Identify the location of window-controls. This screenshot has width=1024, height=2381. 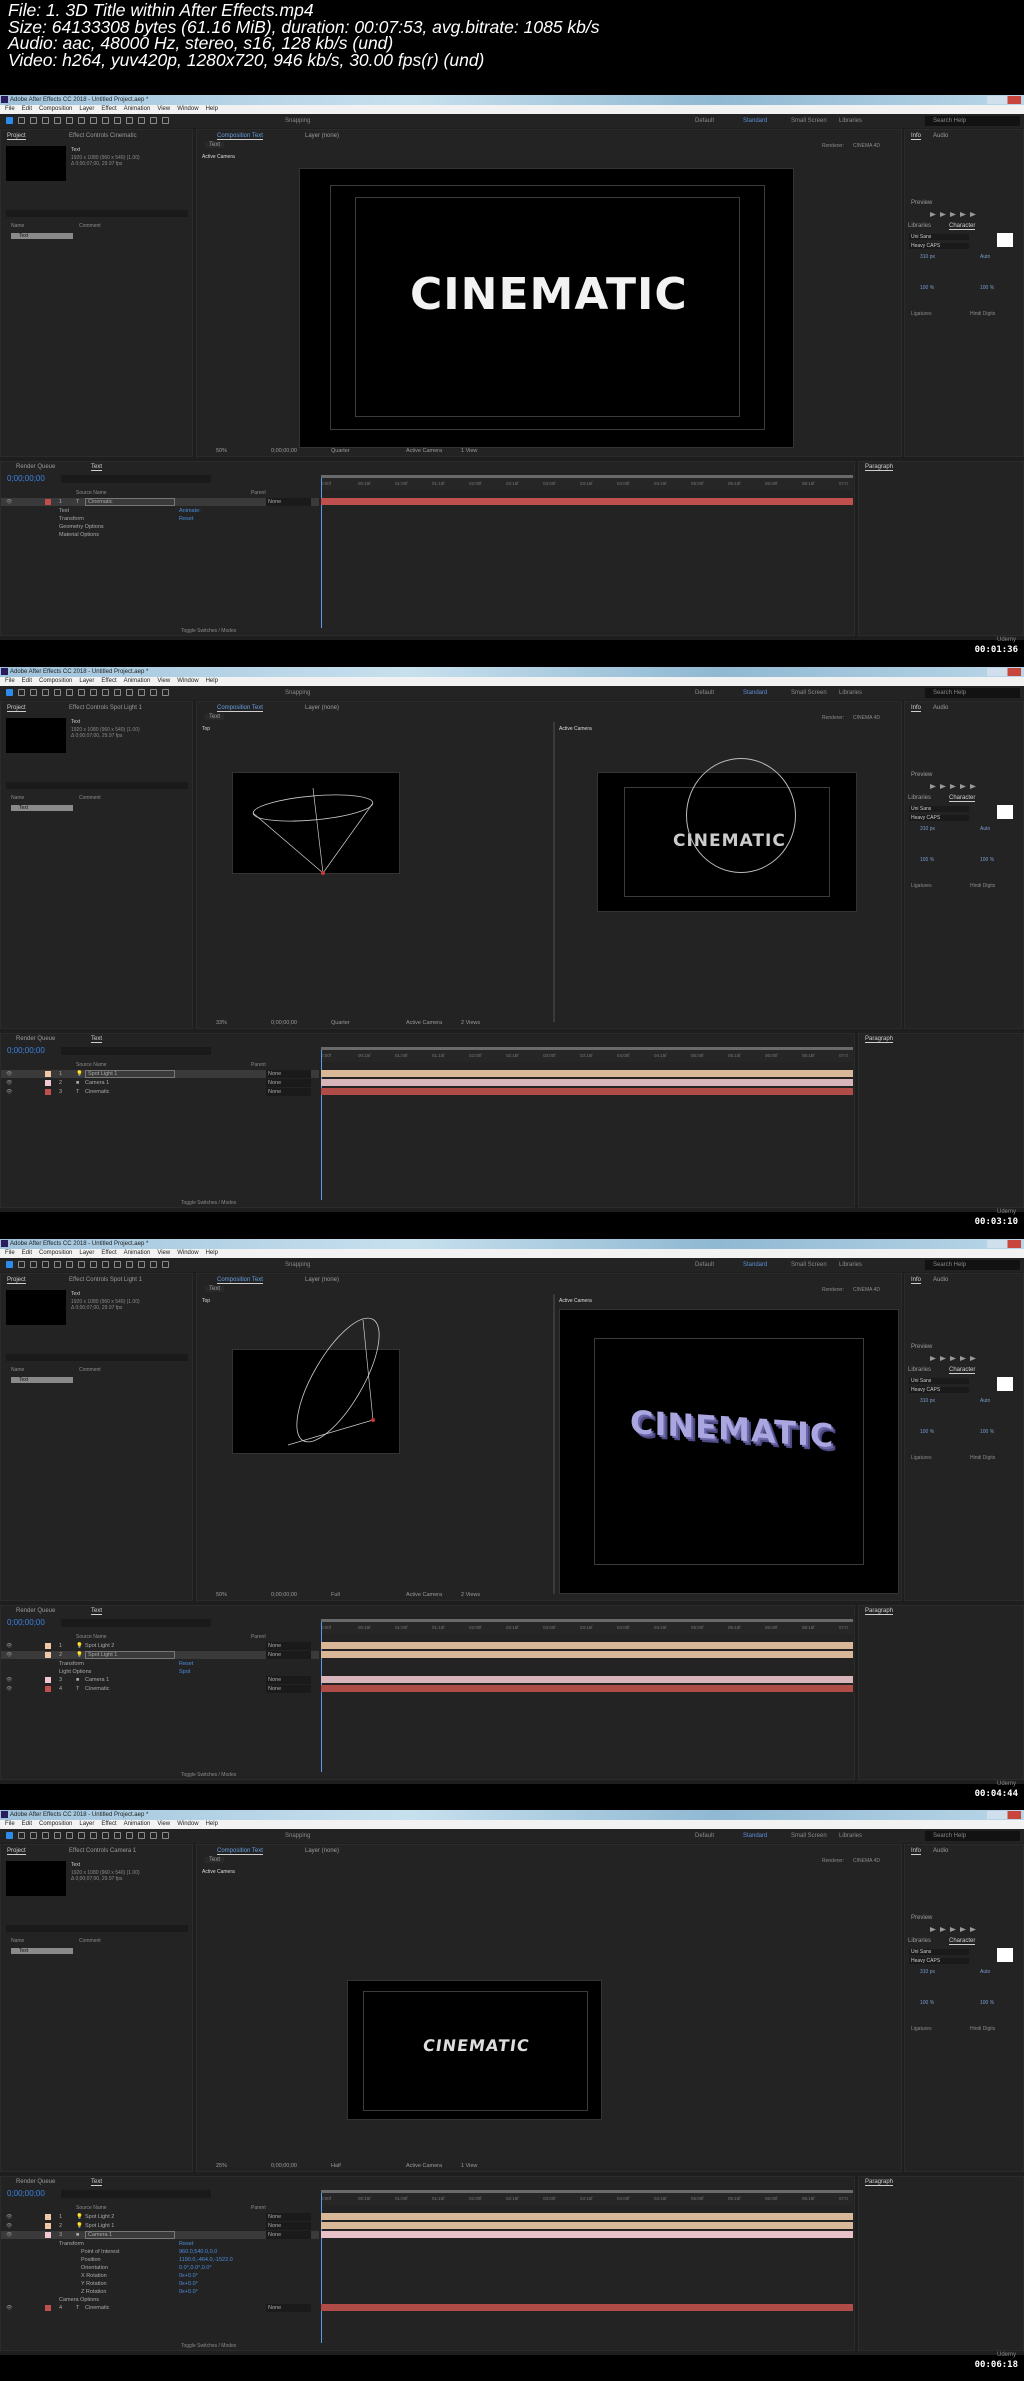
(1004, 100).